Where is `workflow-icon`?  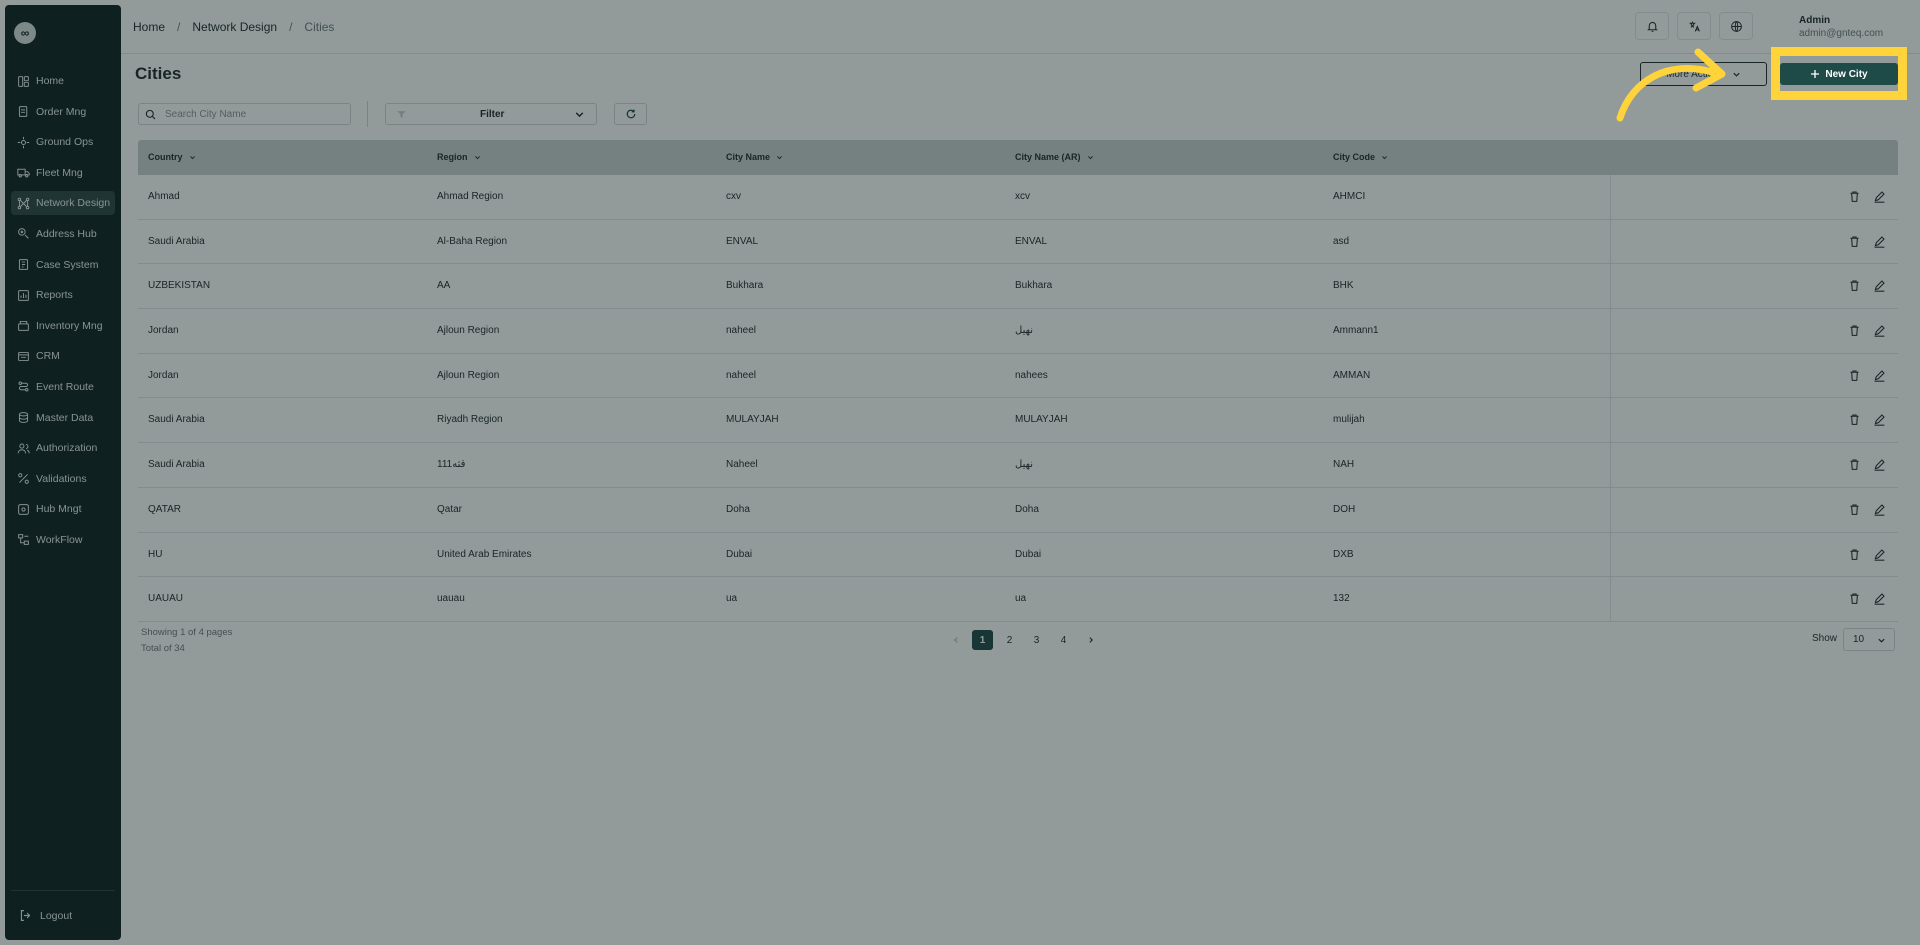 workflow-icon is located at coordinates (23, 540).